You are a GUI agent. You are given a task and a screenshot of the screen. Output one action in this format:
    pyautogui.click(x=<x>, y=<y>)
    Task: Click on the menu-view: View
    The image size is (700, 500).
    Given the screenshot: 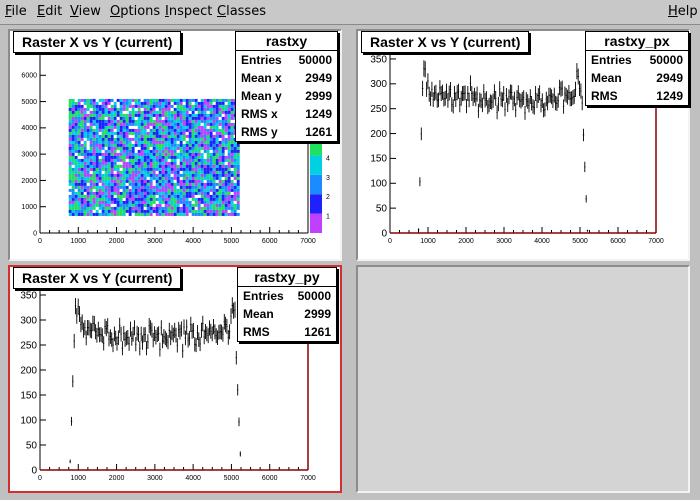 What is the action you would take?
    pyautogui.click(x=85, y=11)
    